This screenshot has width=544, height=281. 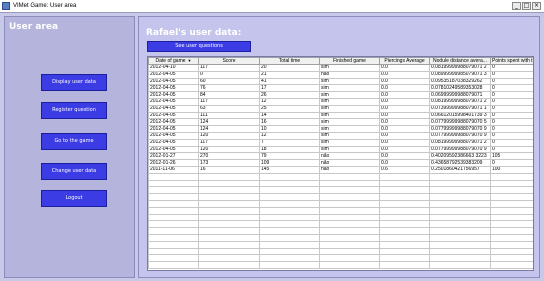 I want to click on sort-desc-icon: ▼, so click(x=189, y=61).